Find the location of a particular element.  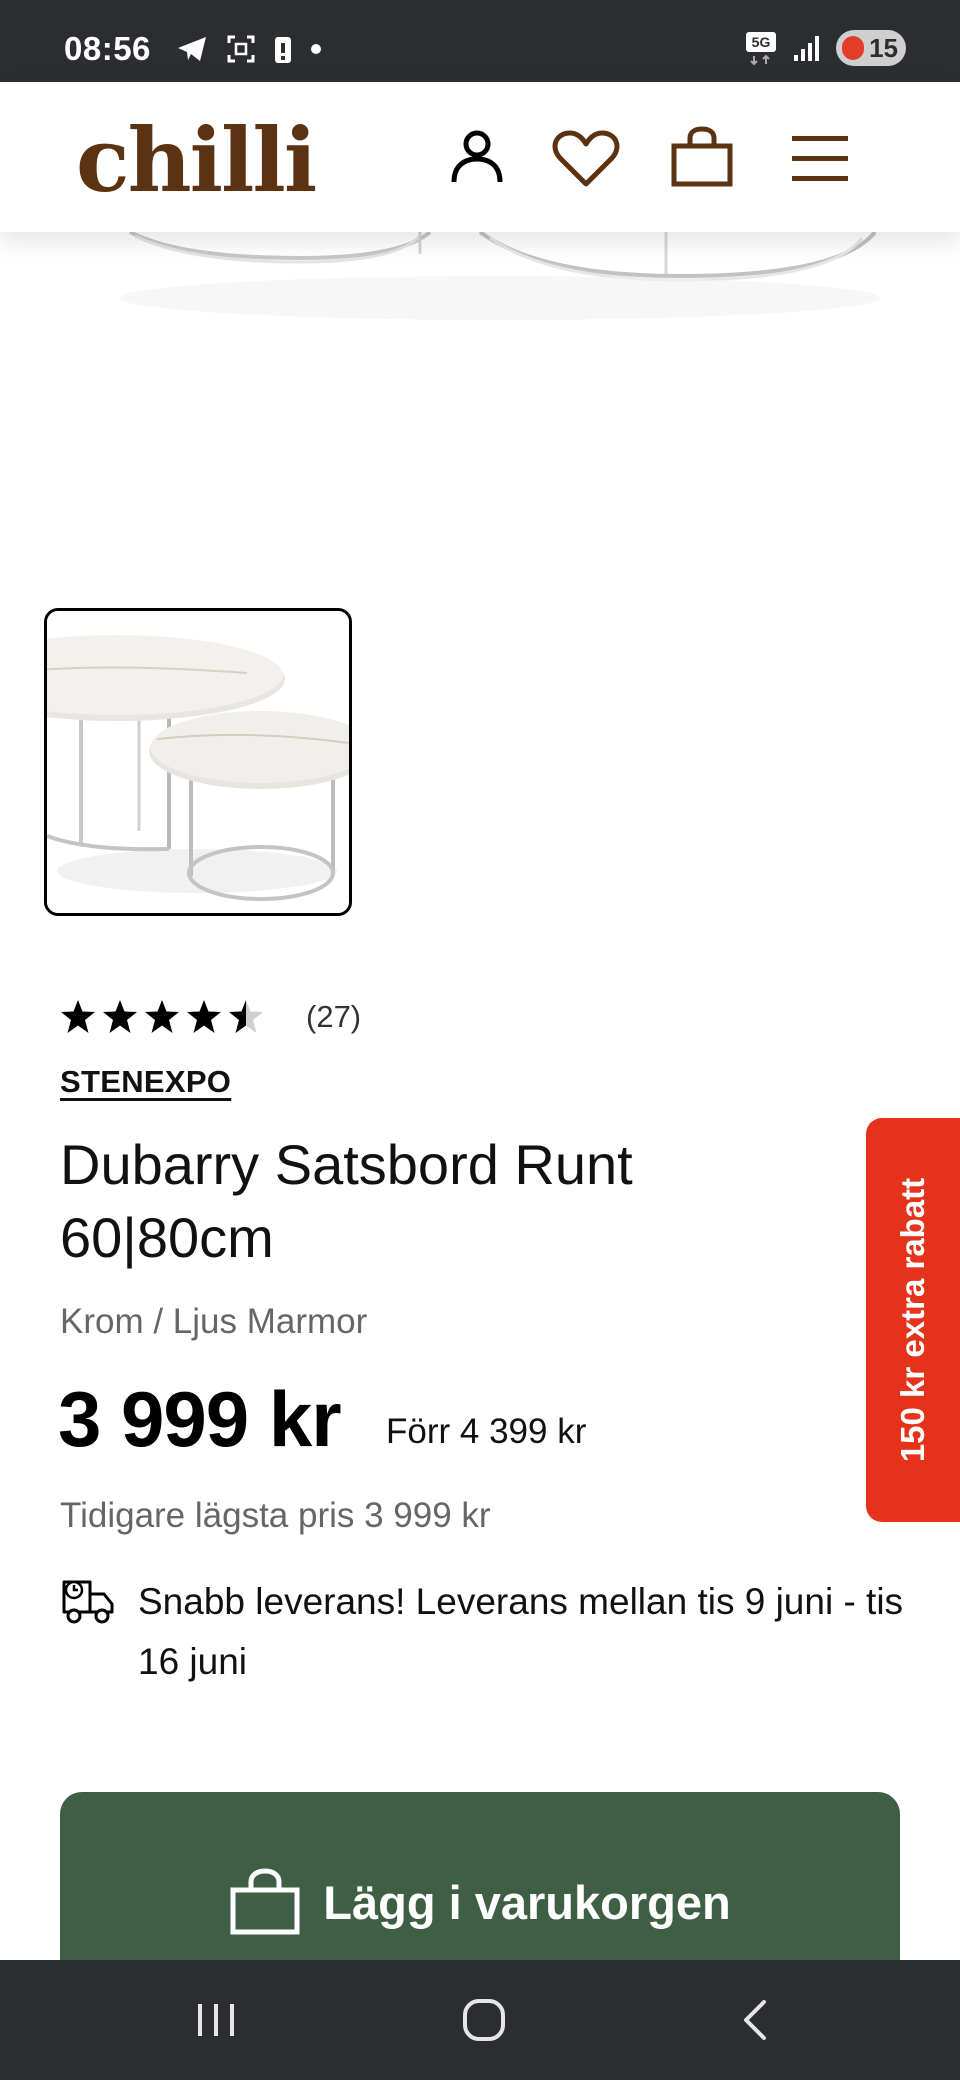

heart-icon is located at coordinates (586, 159).